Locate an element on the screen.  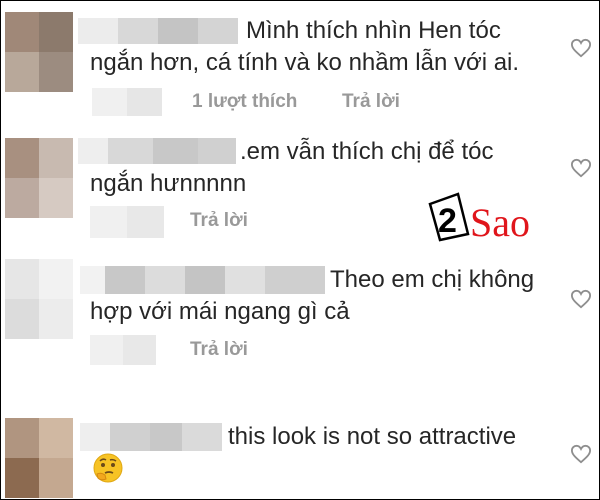
like-count: 1 lượt thích is located at coordinates (244, 102).